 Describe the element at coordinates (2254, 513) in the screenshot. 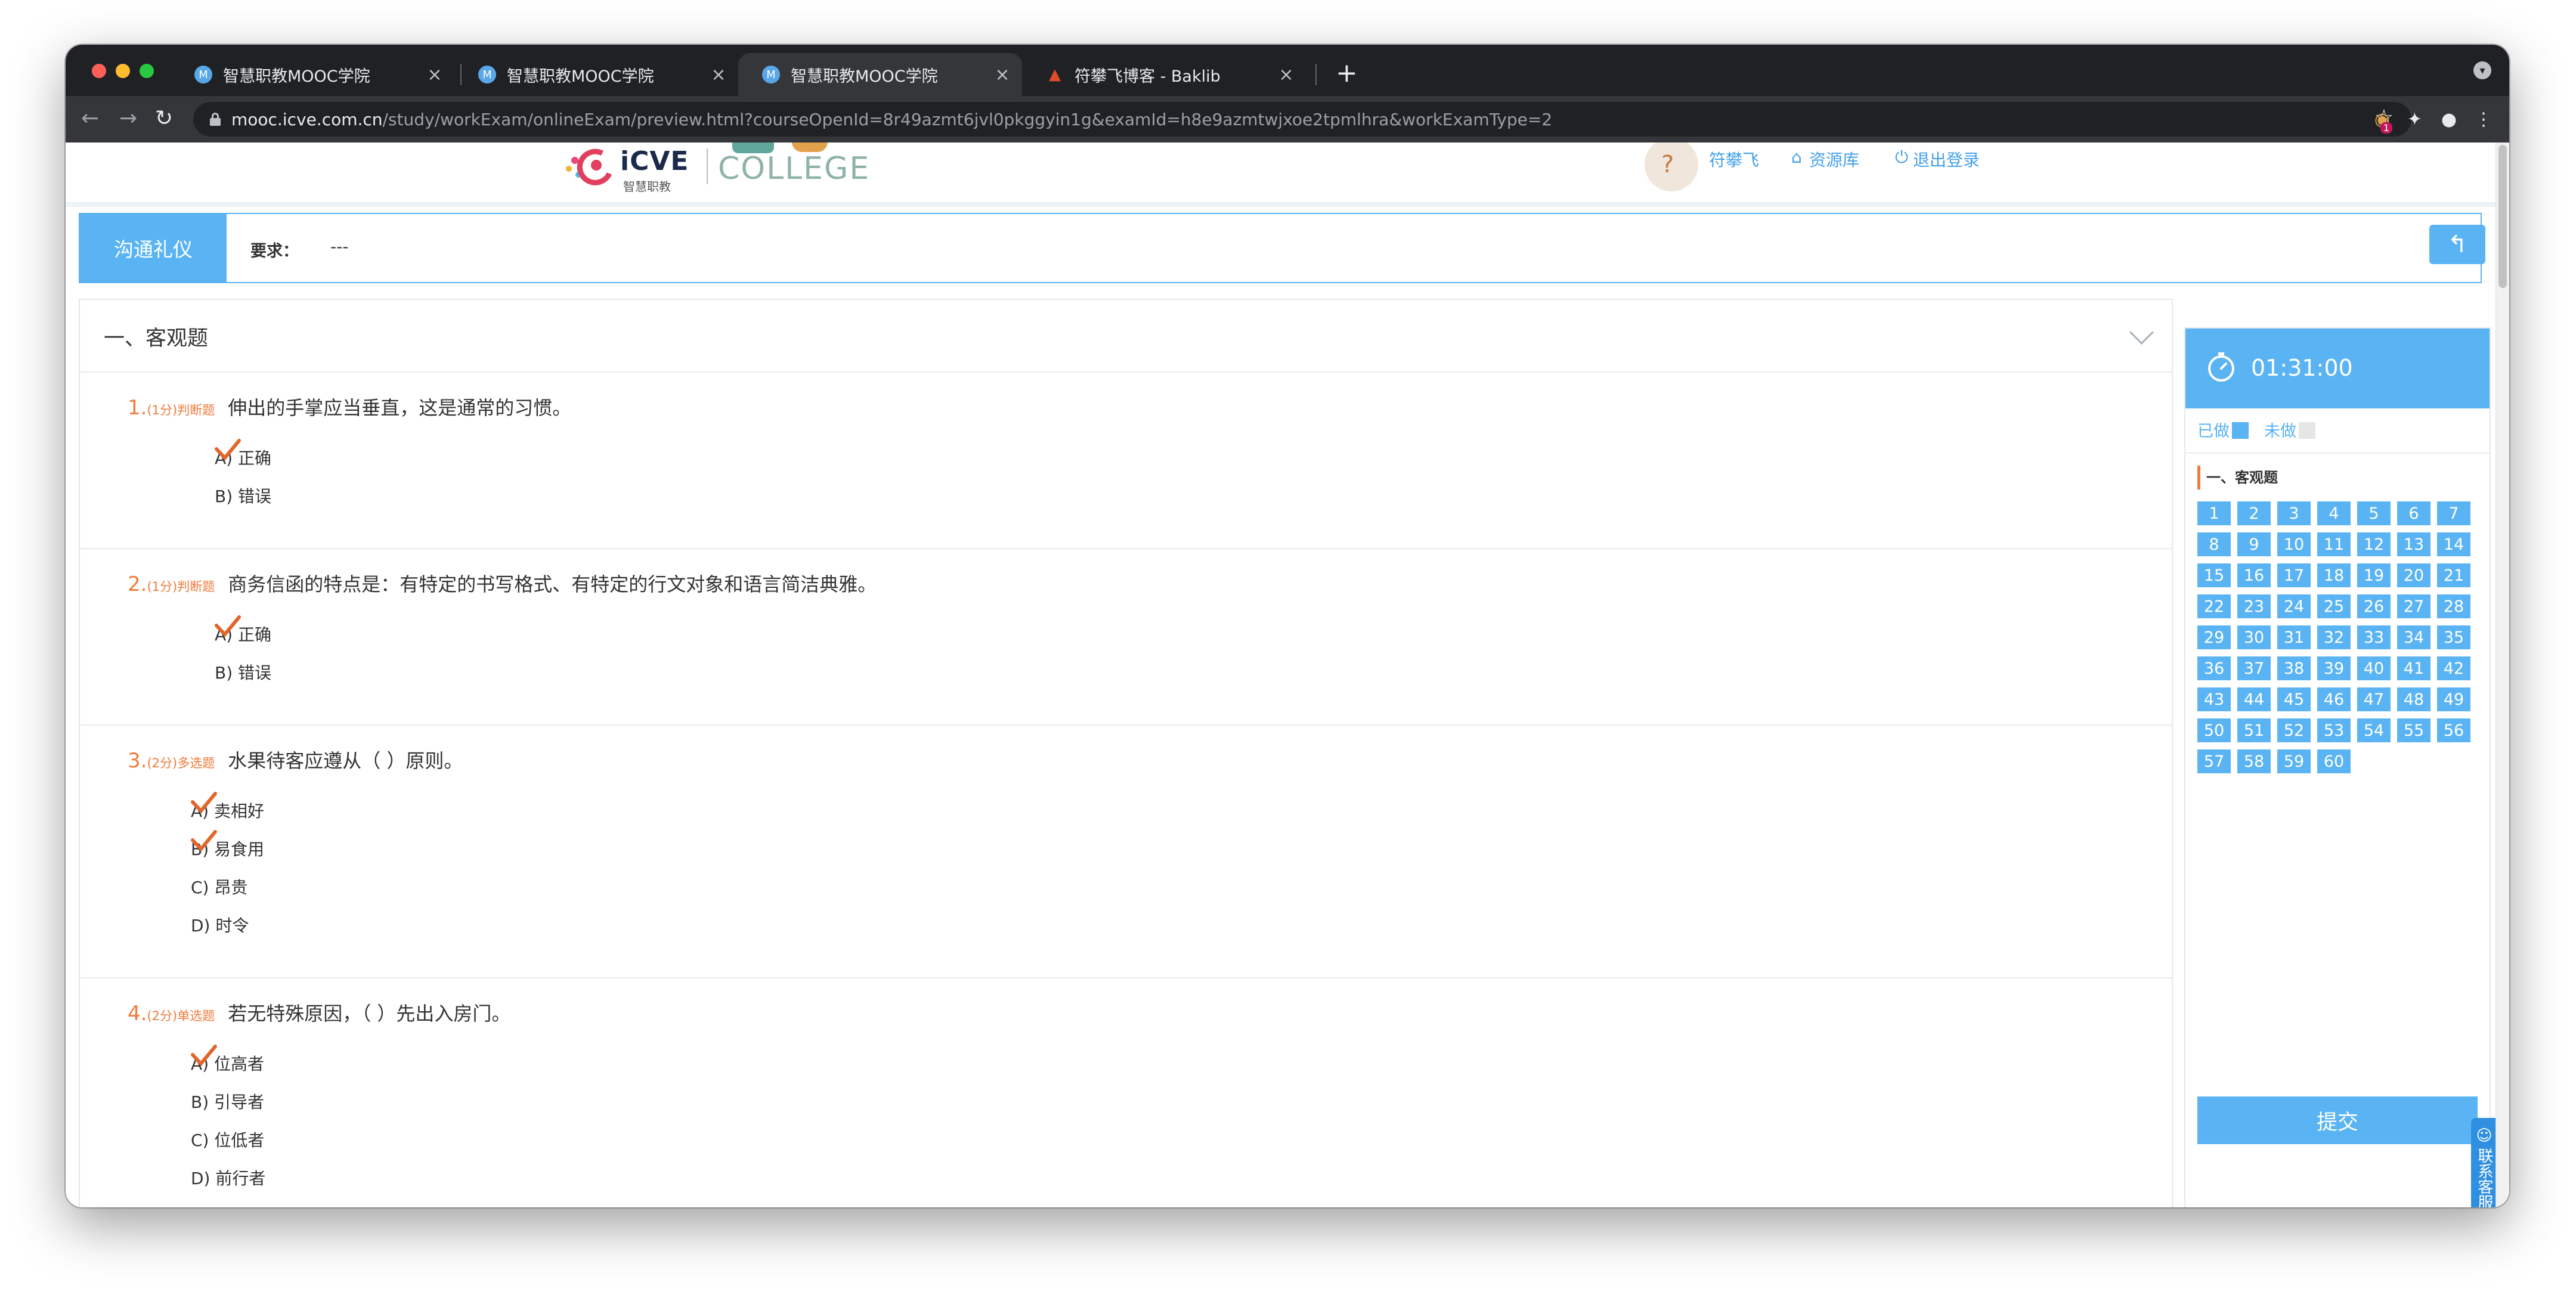

I see `question-number-cell: 2` at that location.